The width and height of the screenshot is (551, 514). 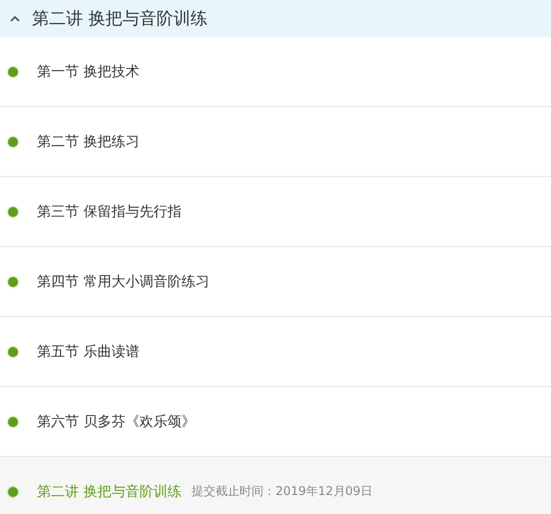 I want to click on chapter-title: 第二讲 换把与音阶训练, so click(x=120, y=19).